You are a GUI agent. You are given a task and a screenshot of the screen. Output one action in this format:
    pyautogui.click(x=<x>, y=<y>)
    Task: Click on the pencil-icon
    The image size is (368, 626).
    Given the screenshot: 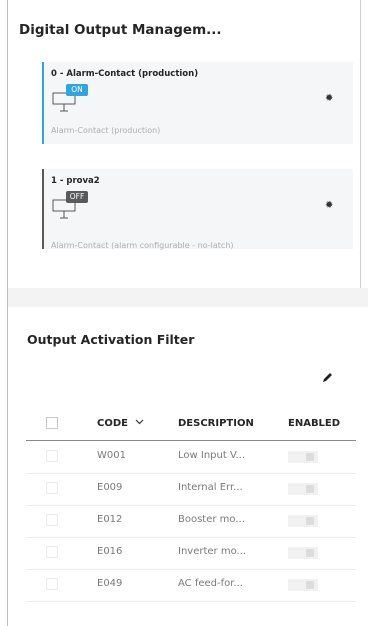 What is the action you would take?
    pyautogui.click(x=327, y=377)
    